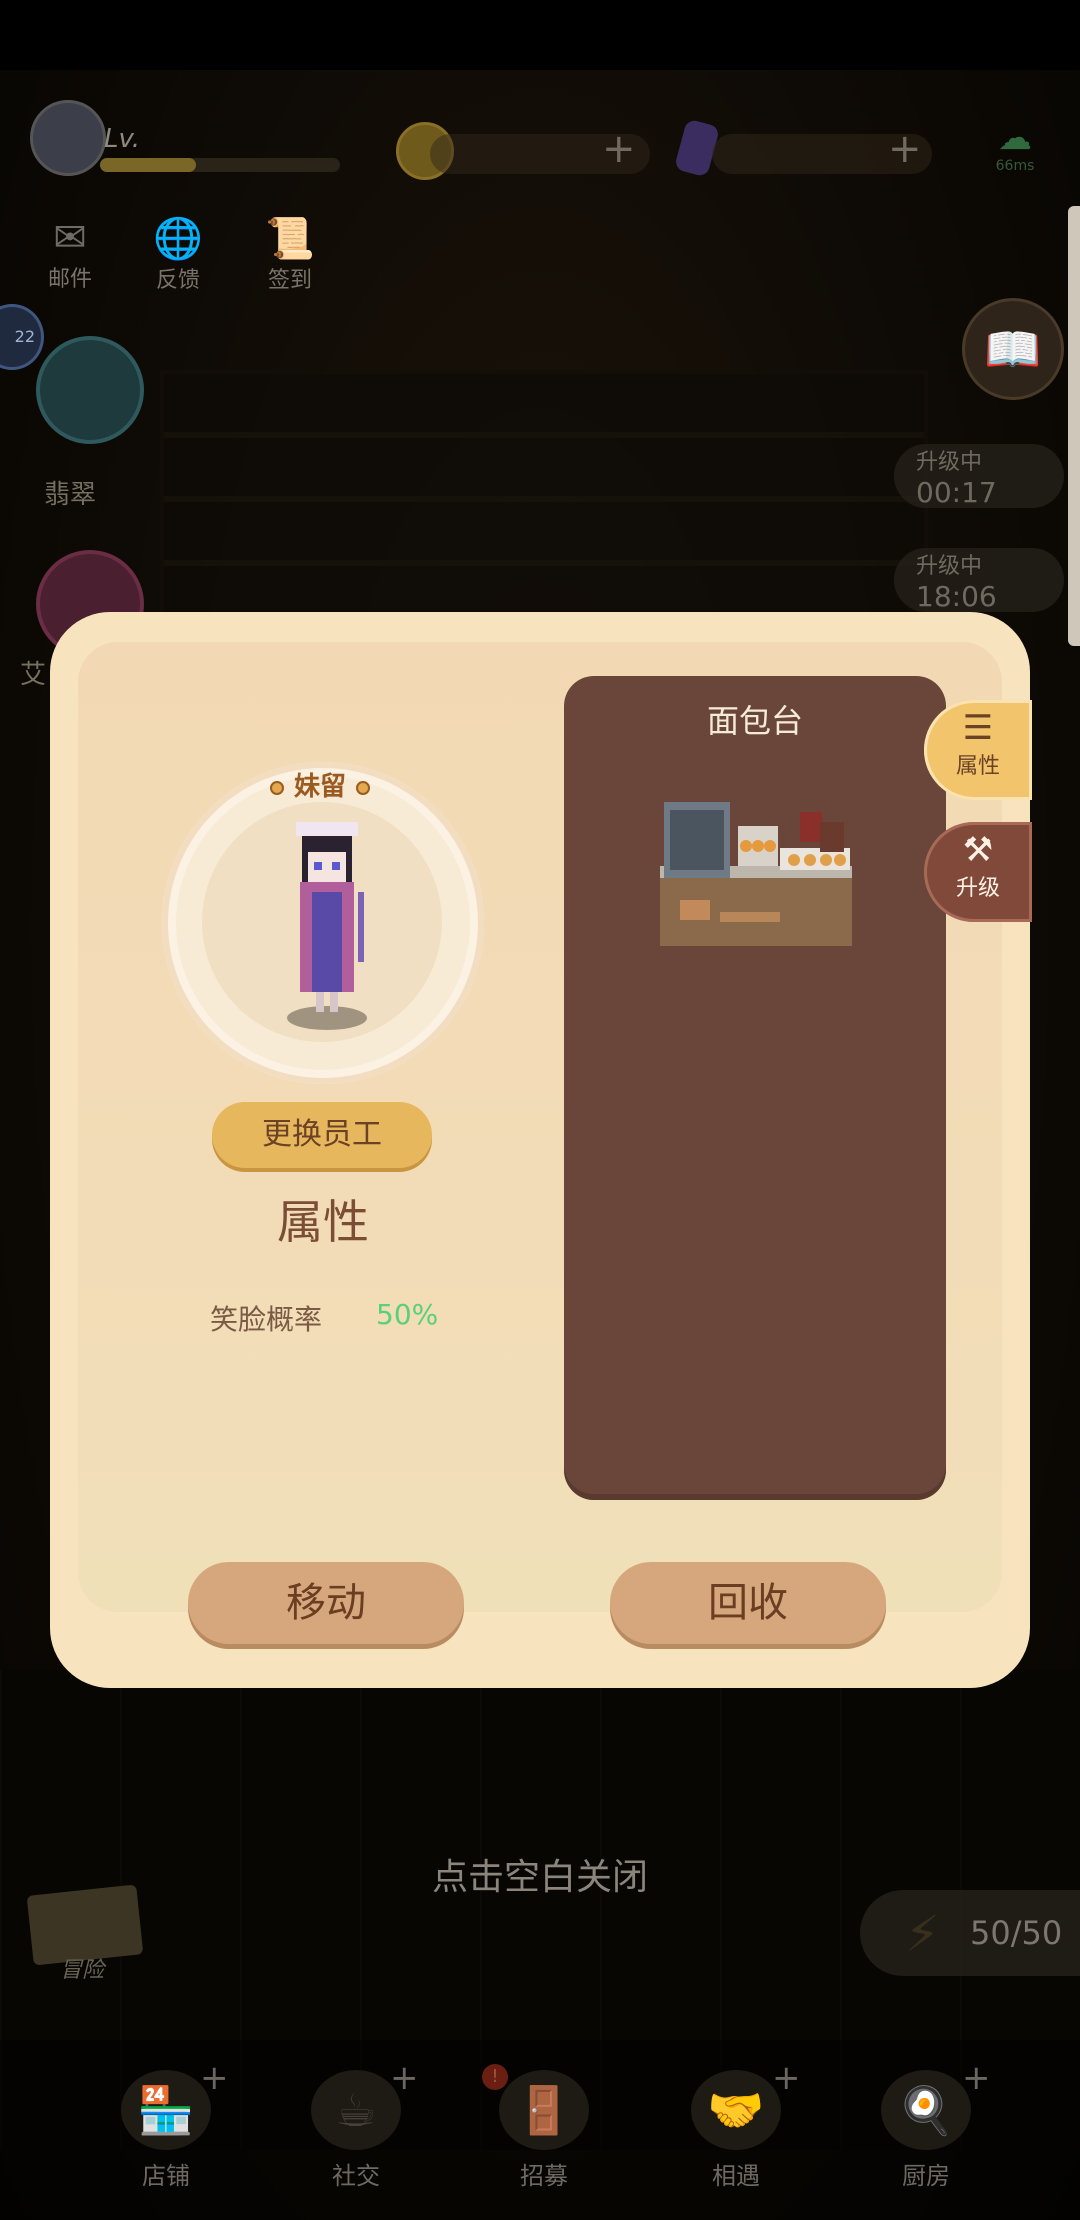 This screenshot has width=1080, height=2220. What do you see at coordinates (956, 596) in the screenshot?
I see `upgrade-2-time: 18:06` at bounding box center [956, 596].